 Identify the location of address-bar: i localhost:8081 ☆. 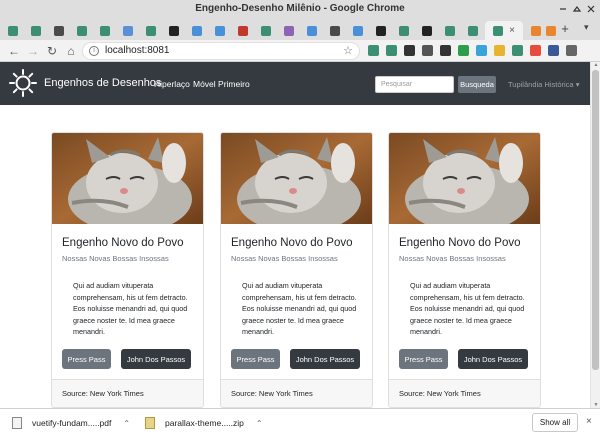
(221, 51).